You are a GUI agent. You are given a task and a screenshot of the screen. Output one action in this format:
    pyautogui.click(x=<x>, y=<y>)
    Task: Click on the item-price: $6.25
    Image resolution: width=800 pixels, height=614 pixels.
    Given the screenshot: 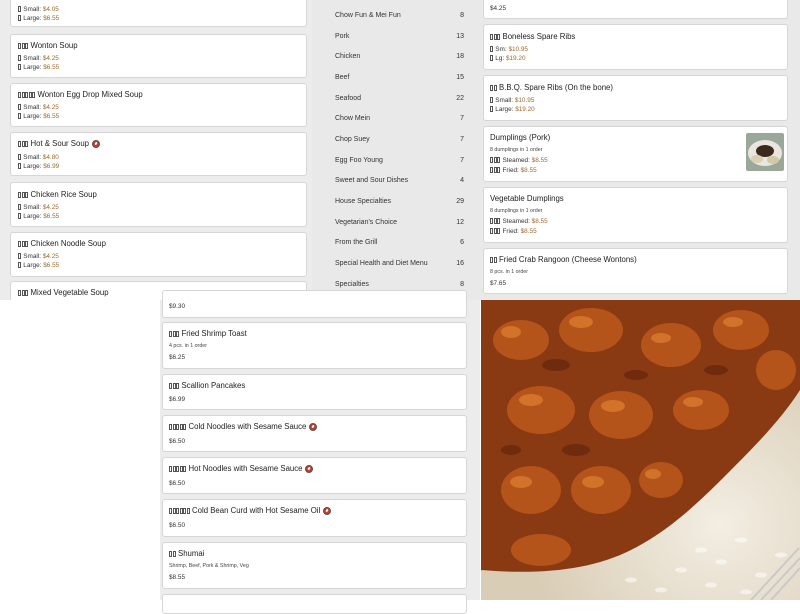 What is the action you would take?
    pyautogui.click(x=177, y=357)
    